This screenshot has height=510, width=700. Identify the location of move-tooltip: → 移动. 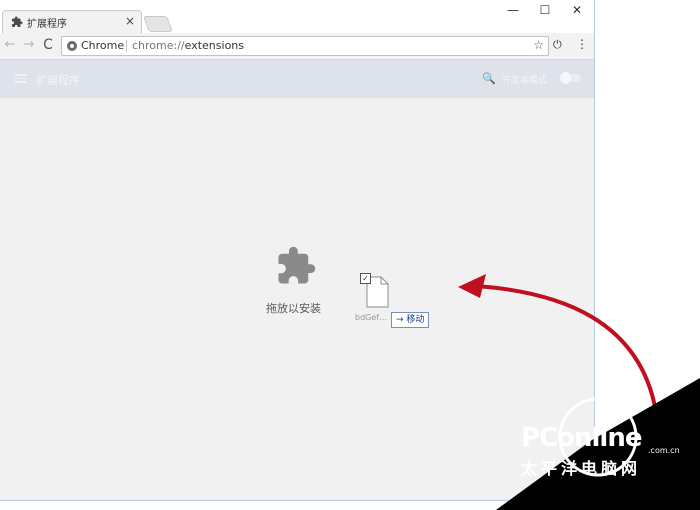
(410, 320).